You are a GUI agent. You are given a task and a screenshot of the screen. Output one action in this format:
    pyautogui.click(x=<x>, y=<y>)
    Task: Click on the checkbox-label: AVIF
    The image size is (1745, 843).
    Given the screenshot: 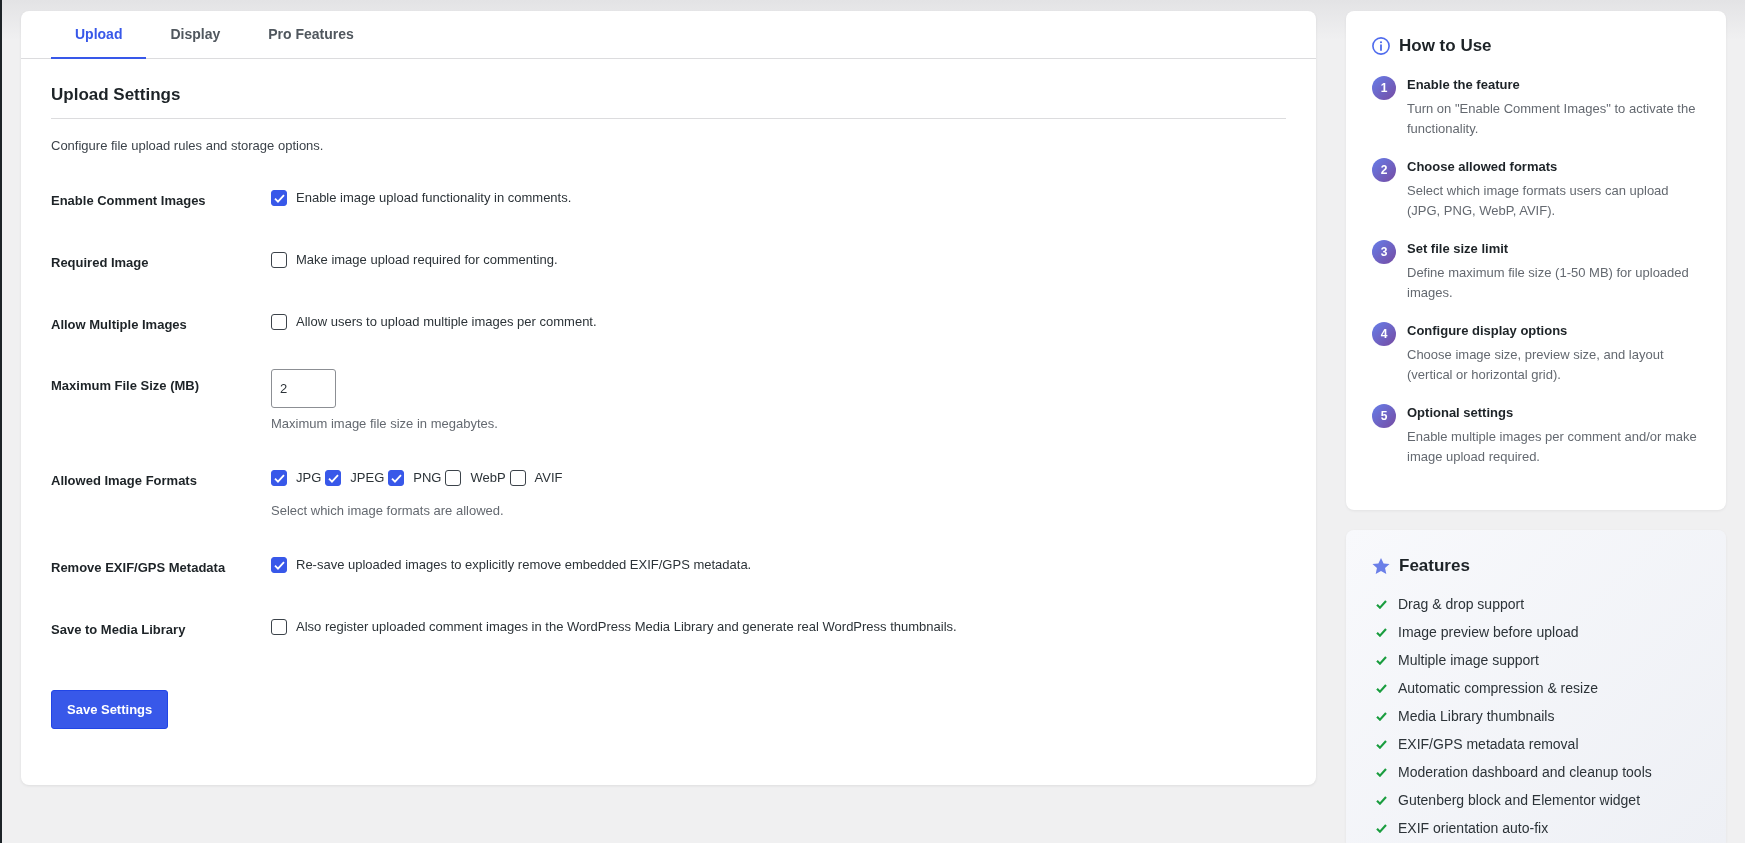 What is the action you would take?
    pyautogui.click(x=548, y=478)
    